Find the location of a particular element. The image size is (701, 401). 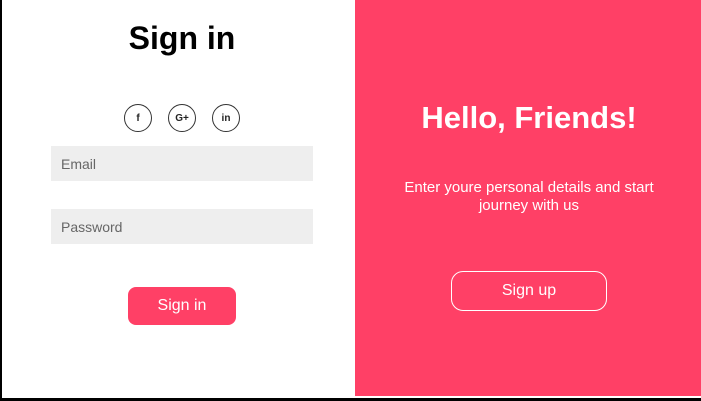

facebook-icon: f is located at coordinates (138, 118).